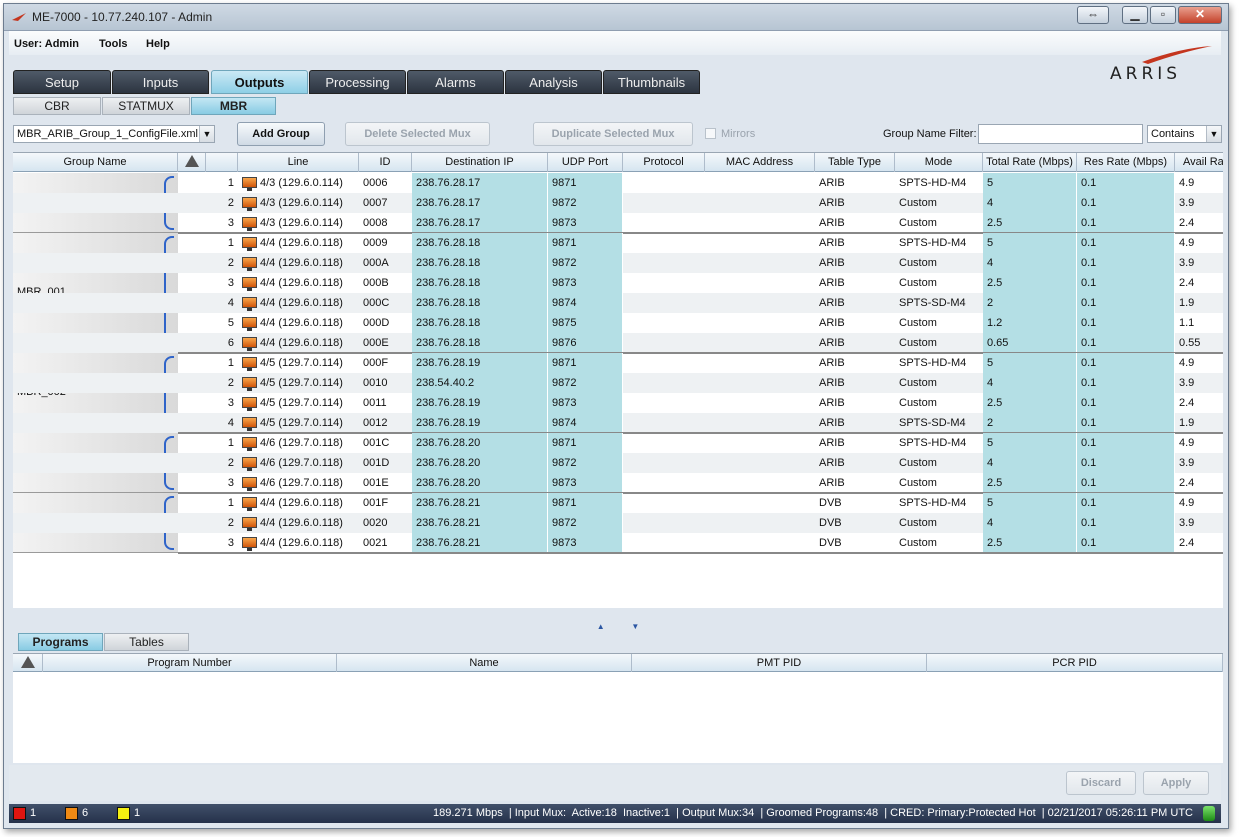 Image resolution: width=1239 pixels, height=837 pixels. Describe the element at coordinates (618, 626) in the screenshot. I see `pane-splitter: ▲ ▼` at that location.